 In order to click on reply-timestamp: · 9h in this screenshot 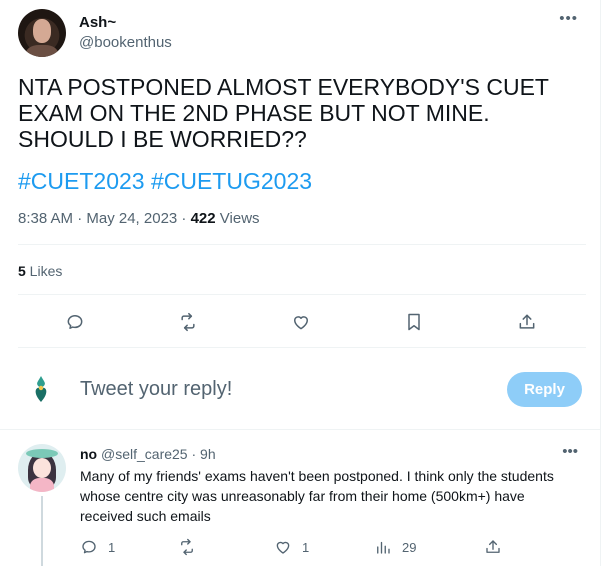, I will do `click(201, 454)`.